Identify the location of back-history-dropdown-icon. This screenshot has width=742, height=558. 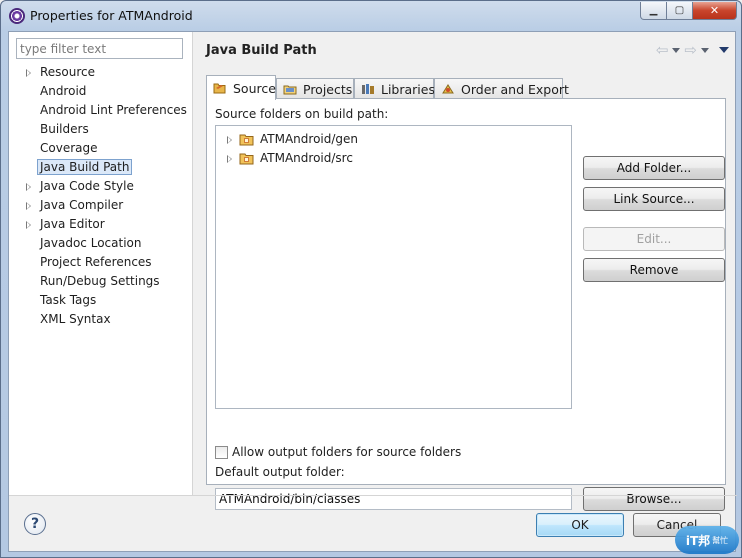
(676, 50).